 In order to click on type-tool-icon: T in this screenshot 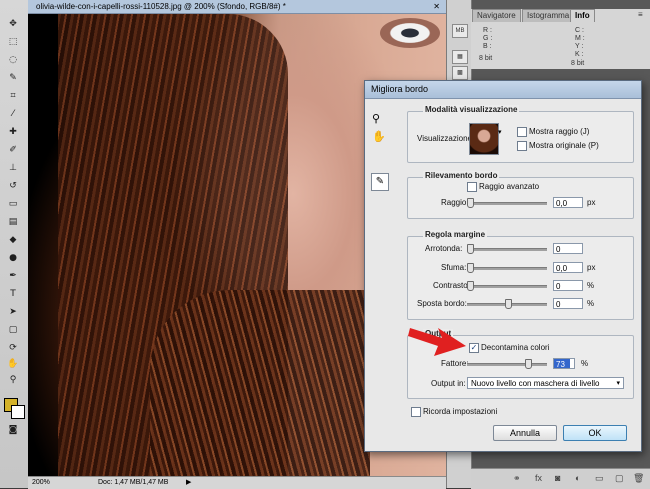, I will do `click(13, 294)`.